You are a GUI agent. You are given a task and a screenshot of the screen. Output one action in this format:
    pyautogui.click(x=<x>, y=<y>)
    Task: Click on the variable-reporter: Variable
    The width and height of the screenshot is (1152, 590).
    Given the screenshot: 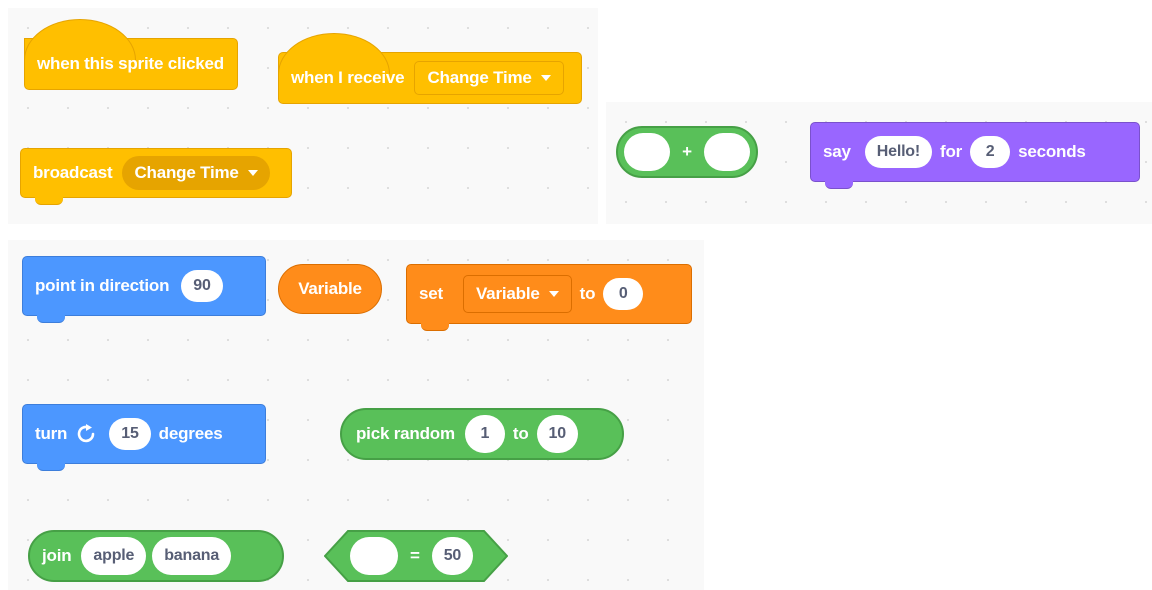 What is the action you would take?
    pyautogui.click(x=330, y=289)
    